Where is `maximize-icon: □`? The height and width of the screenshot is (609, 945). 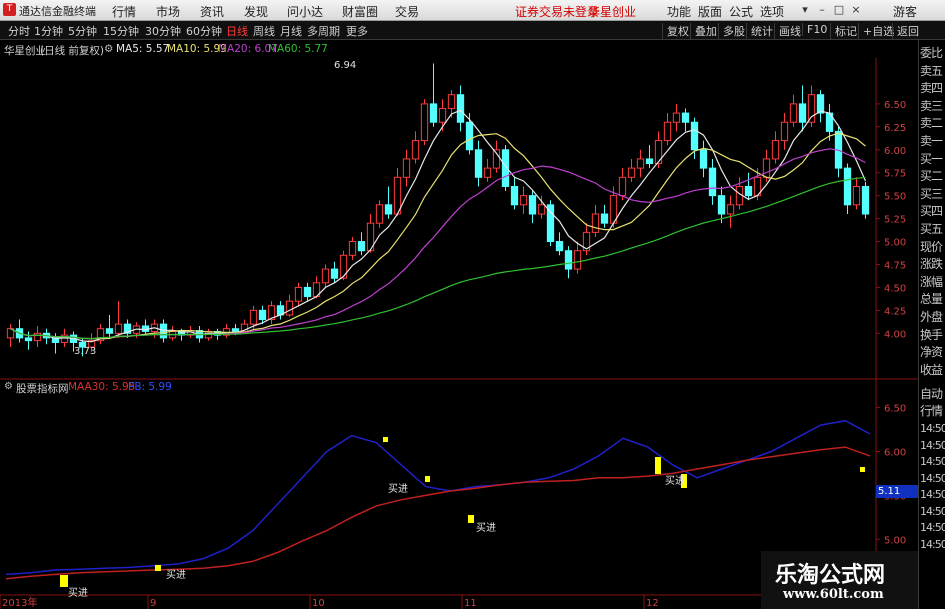 maximize-icon: □ is located at coordinates (839, 9).